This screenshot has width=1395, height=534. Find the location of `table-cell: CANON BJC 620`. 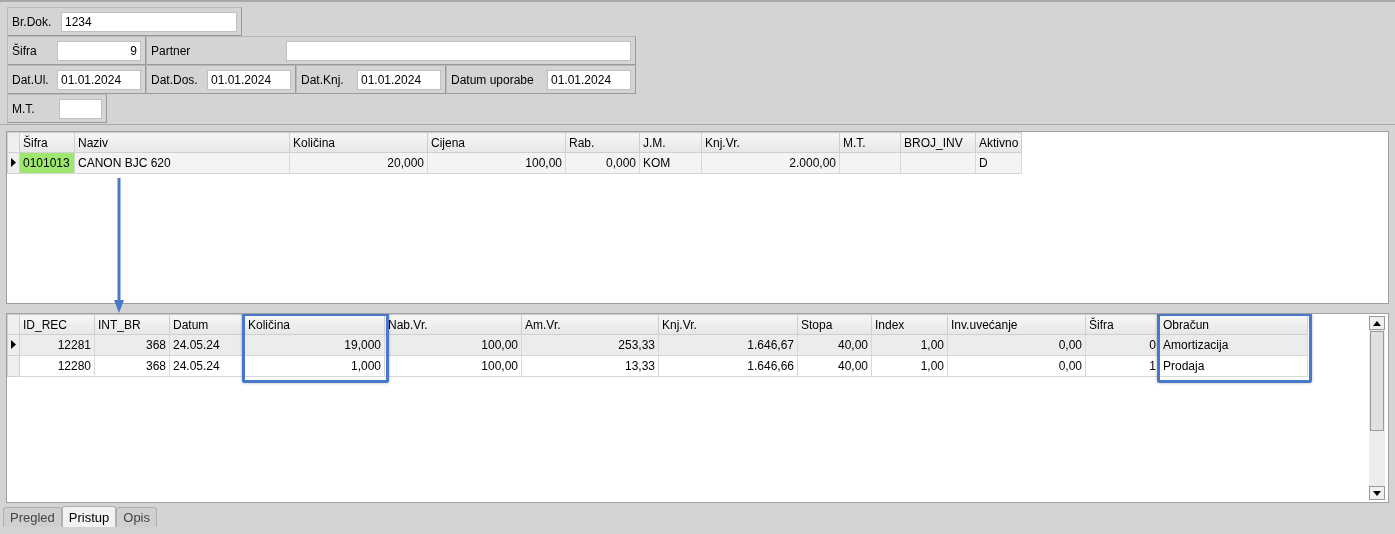

table-cell: CANON BJC 620 is located at coordinates (182, 163).